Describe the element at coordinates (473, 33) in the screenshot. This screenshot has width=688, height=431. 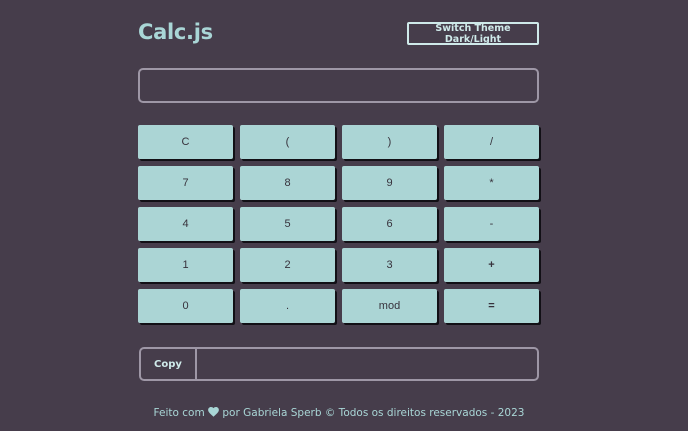
I see `switch-theme-button: Switch Theme Dark/Light` at that location.